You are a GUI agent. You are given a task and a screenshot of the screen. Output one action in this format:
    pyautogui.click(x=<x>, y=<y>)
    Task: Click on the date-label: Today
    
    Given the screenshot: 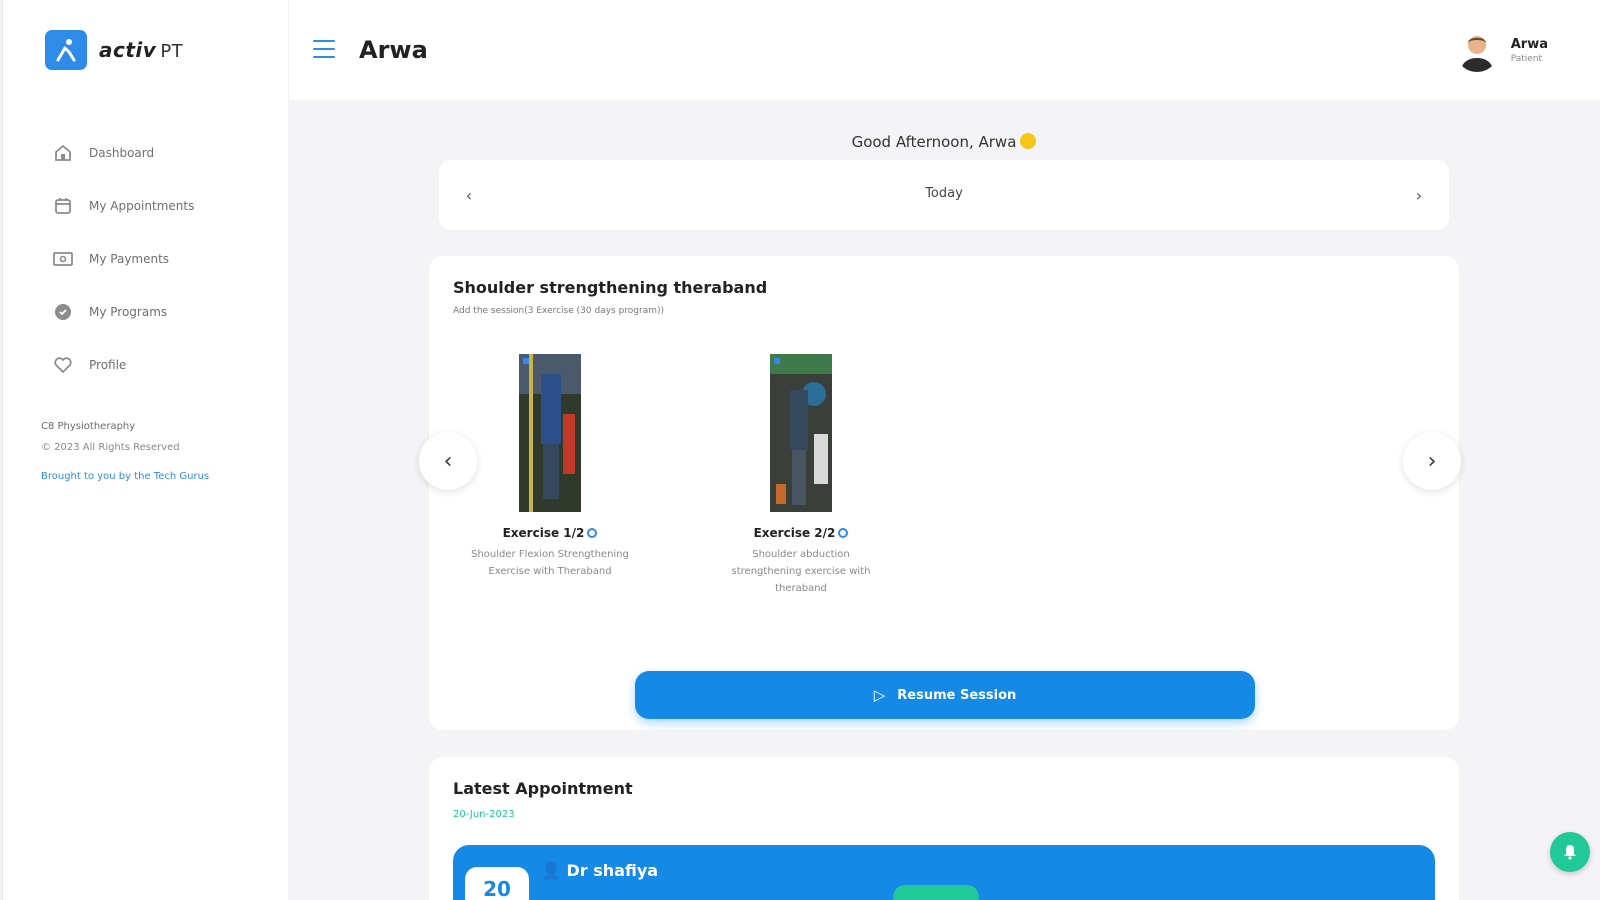 What is the action you would take?
    pyautogui.click(x=944, y=193)
    